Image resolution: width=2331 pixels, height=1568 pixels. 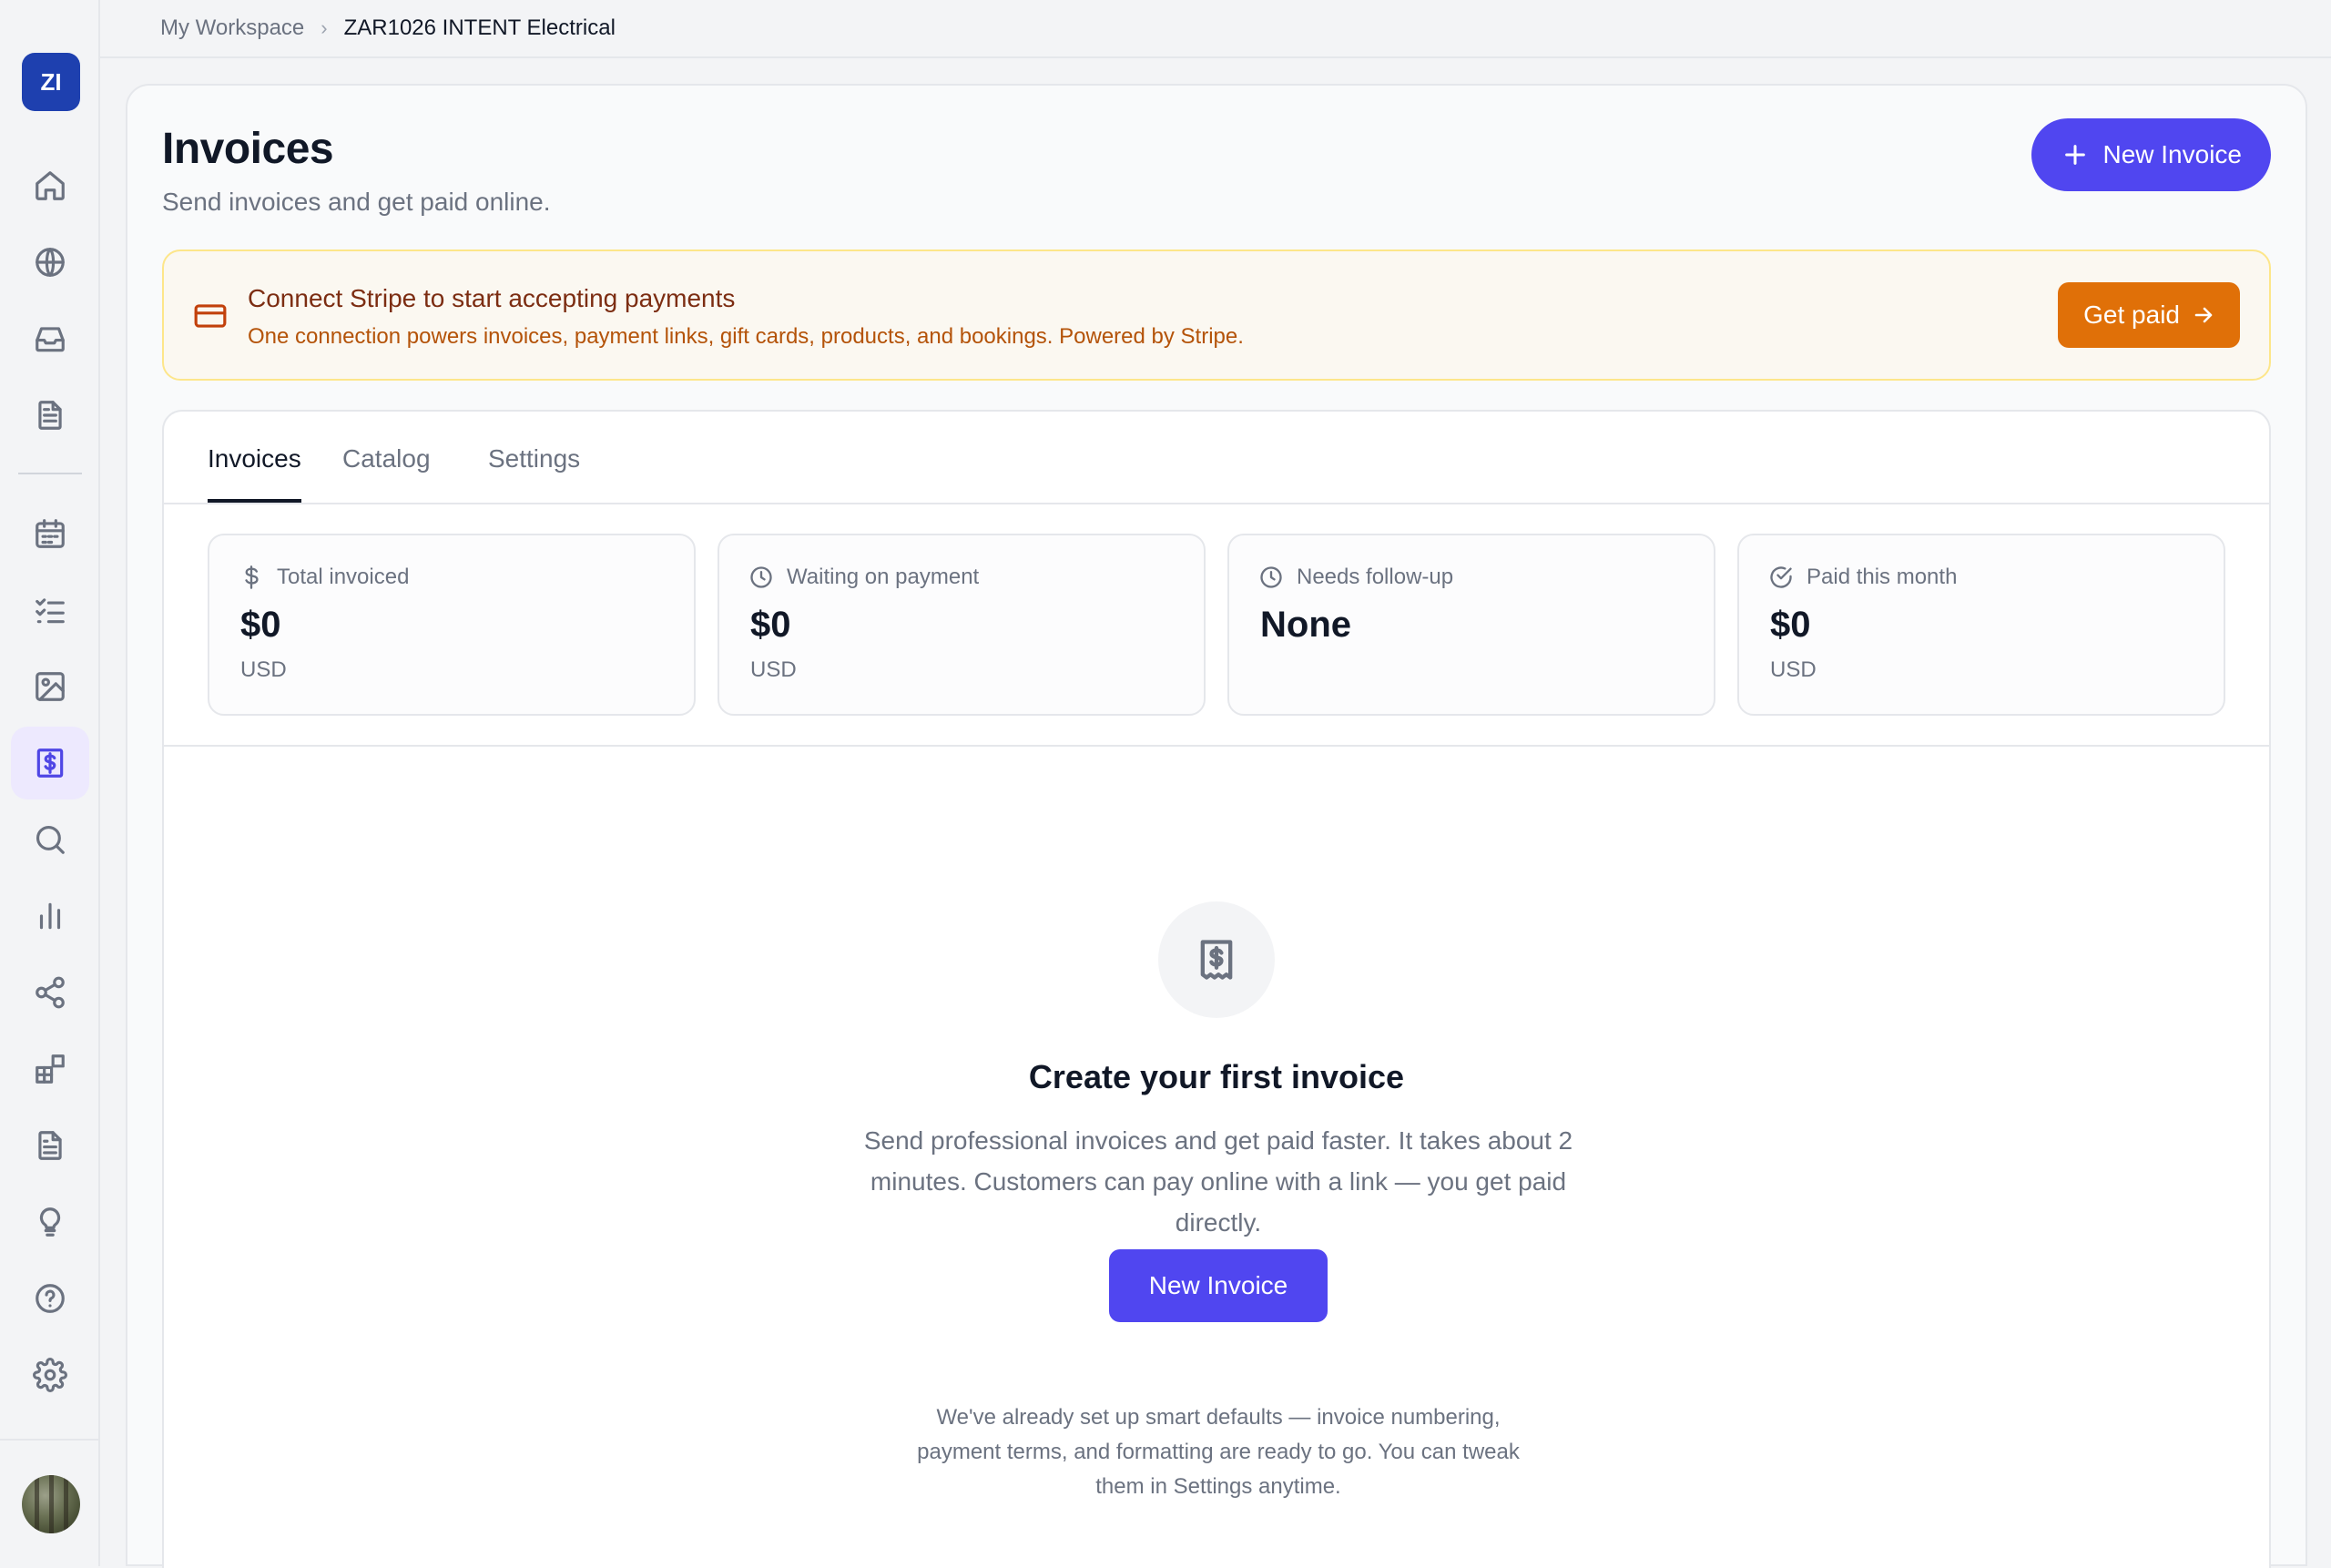 What do you see at coordinates (356, 202) in the screenshot?
I see `page-subtitle: Send invoices and get paid online.` at bounding box center [356, 202].